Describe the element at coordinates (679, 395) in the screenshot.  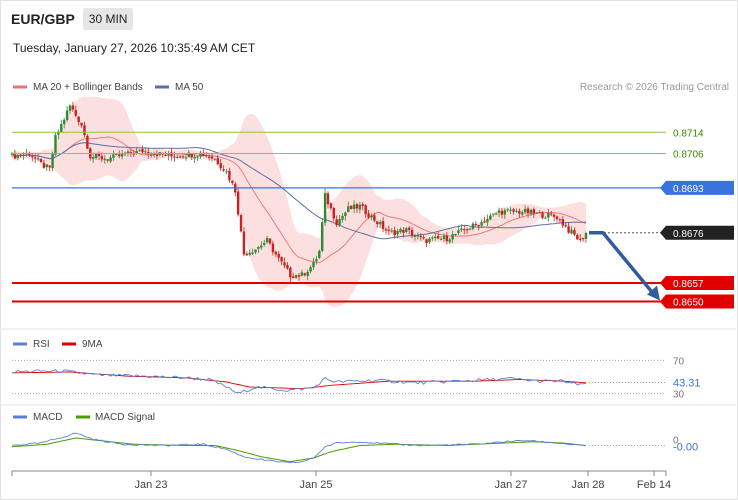
I see `rsi-tick-label: 30` at that location.